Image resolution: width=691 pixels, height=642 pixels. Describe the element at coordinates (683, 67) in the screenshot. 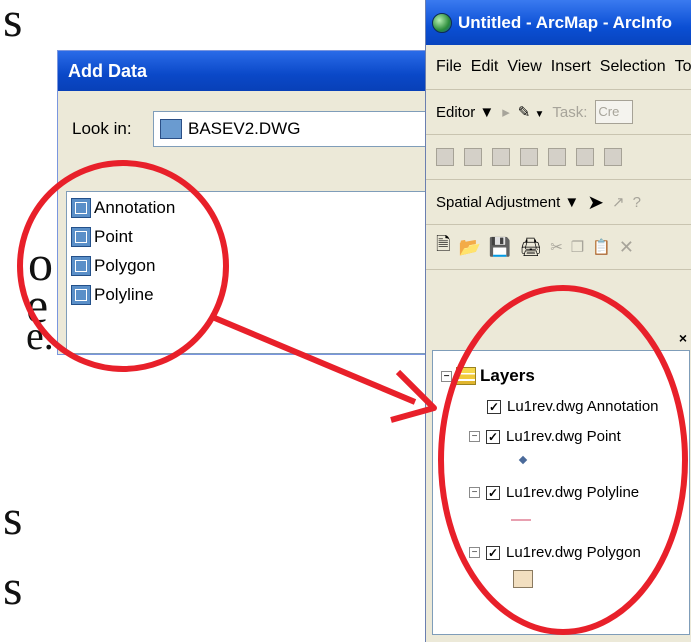

I see `menu-tools: Too` at that location.